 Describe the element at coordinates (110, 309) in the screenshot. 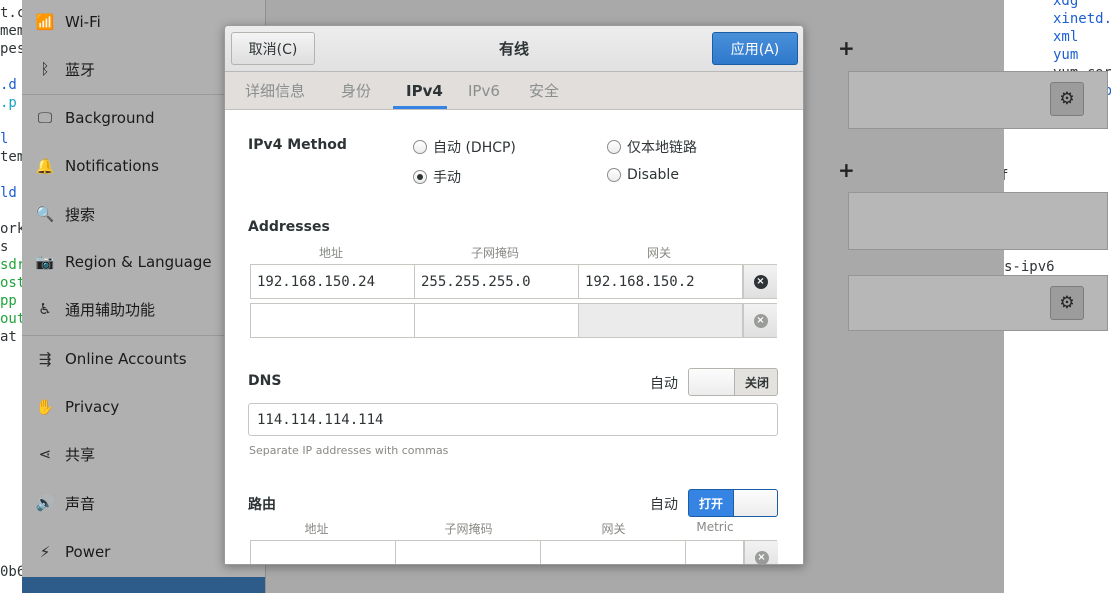

I see `sidebar-item-label: 通用辅助功能` at that location.